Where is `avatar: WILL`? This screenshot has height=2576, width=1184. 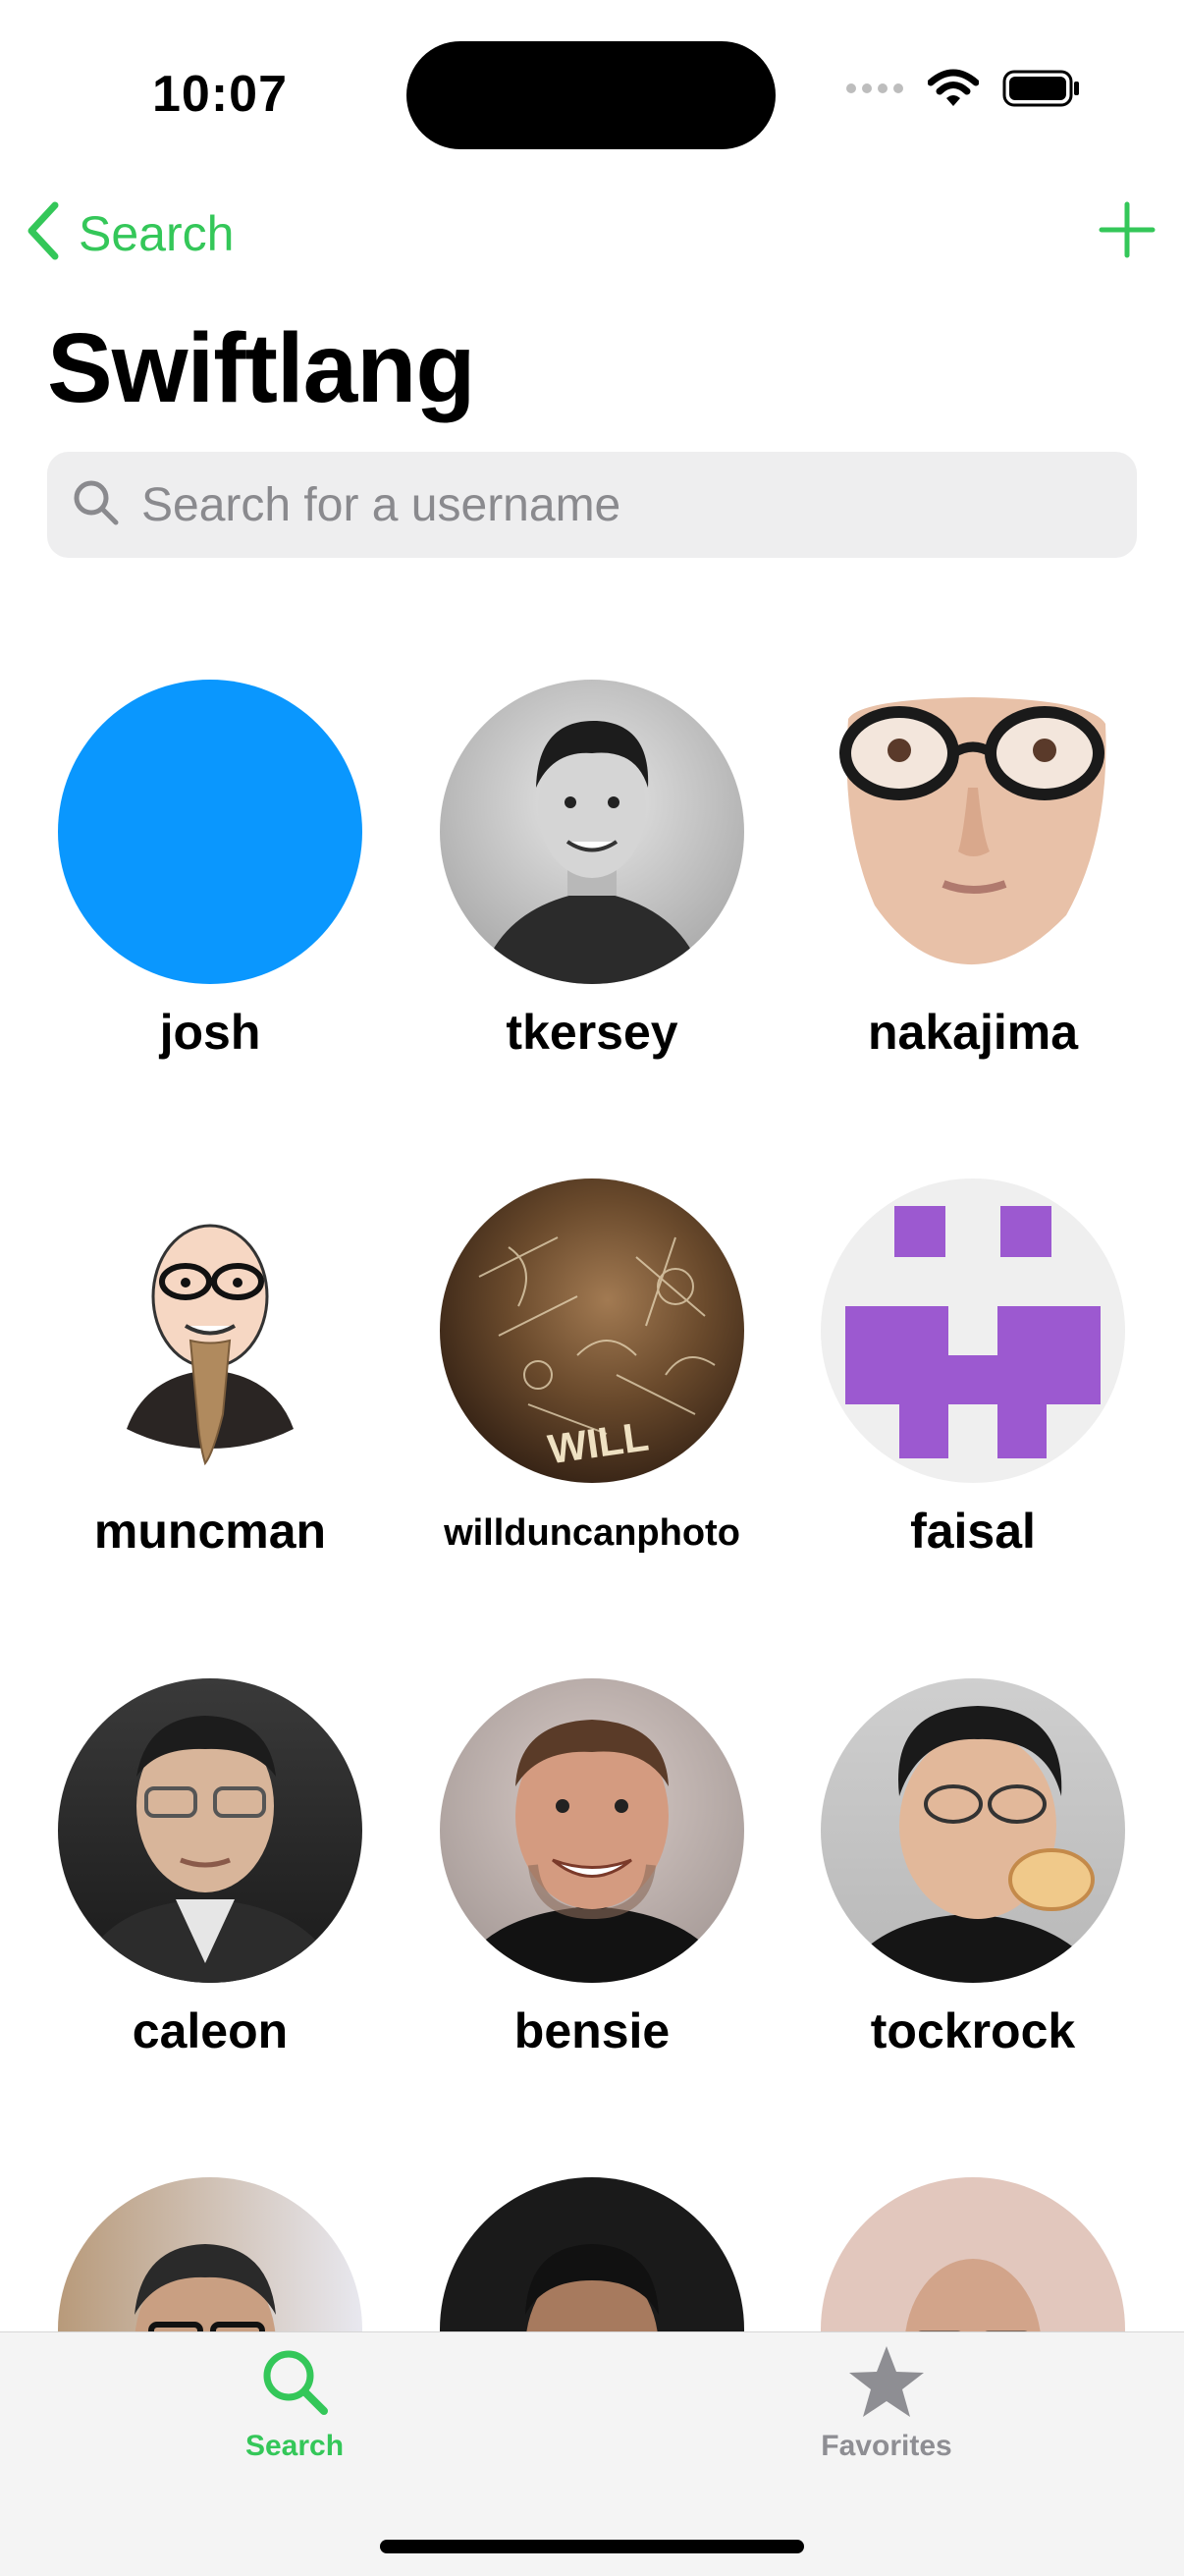
avatar: WILL is located at coordinates (592, 1330).